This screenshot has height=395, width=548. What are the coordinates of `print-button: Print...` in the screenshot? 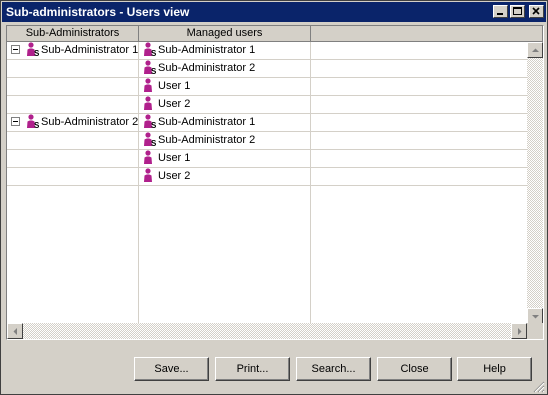 It's located at (252, 369).